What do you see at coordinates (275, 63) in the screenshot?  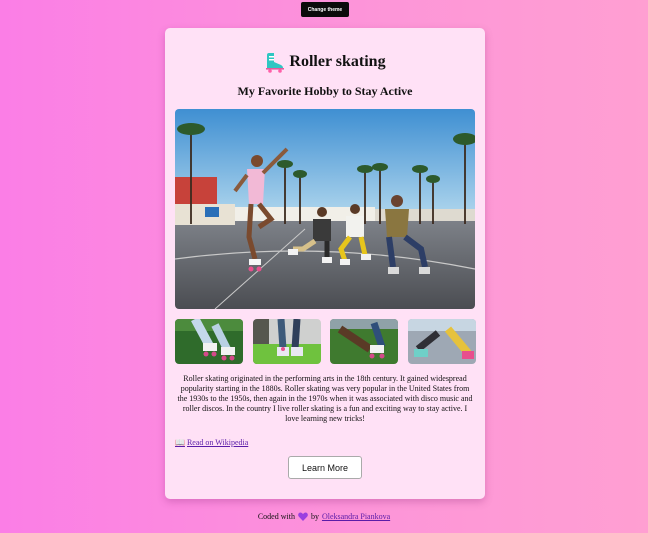 I see `roller-skate-icon` at bounding box center [275, 63].